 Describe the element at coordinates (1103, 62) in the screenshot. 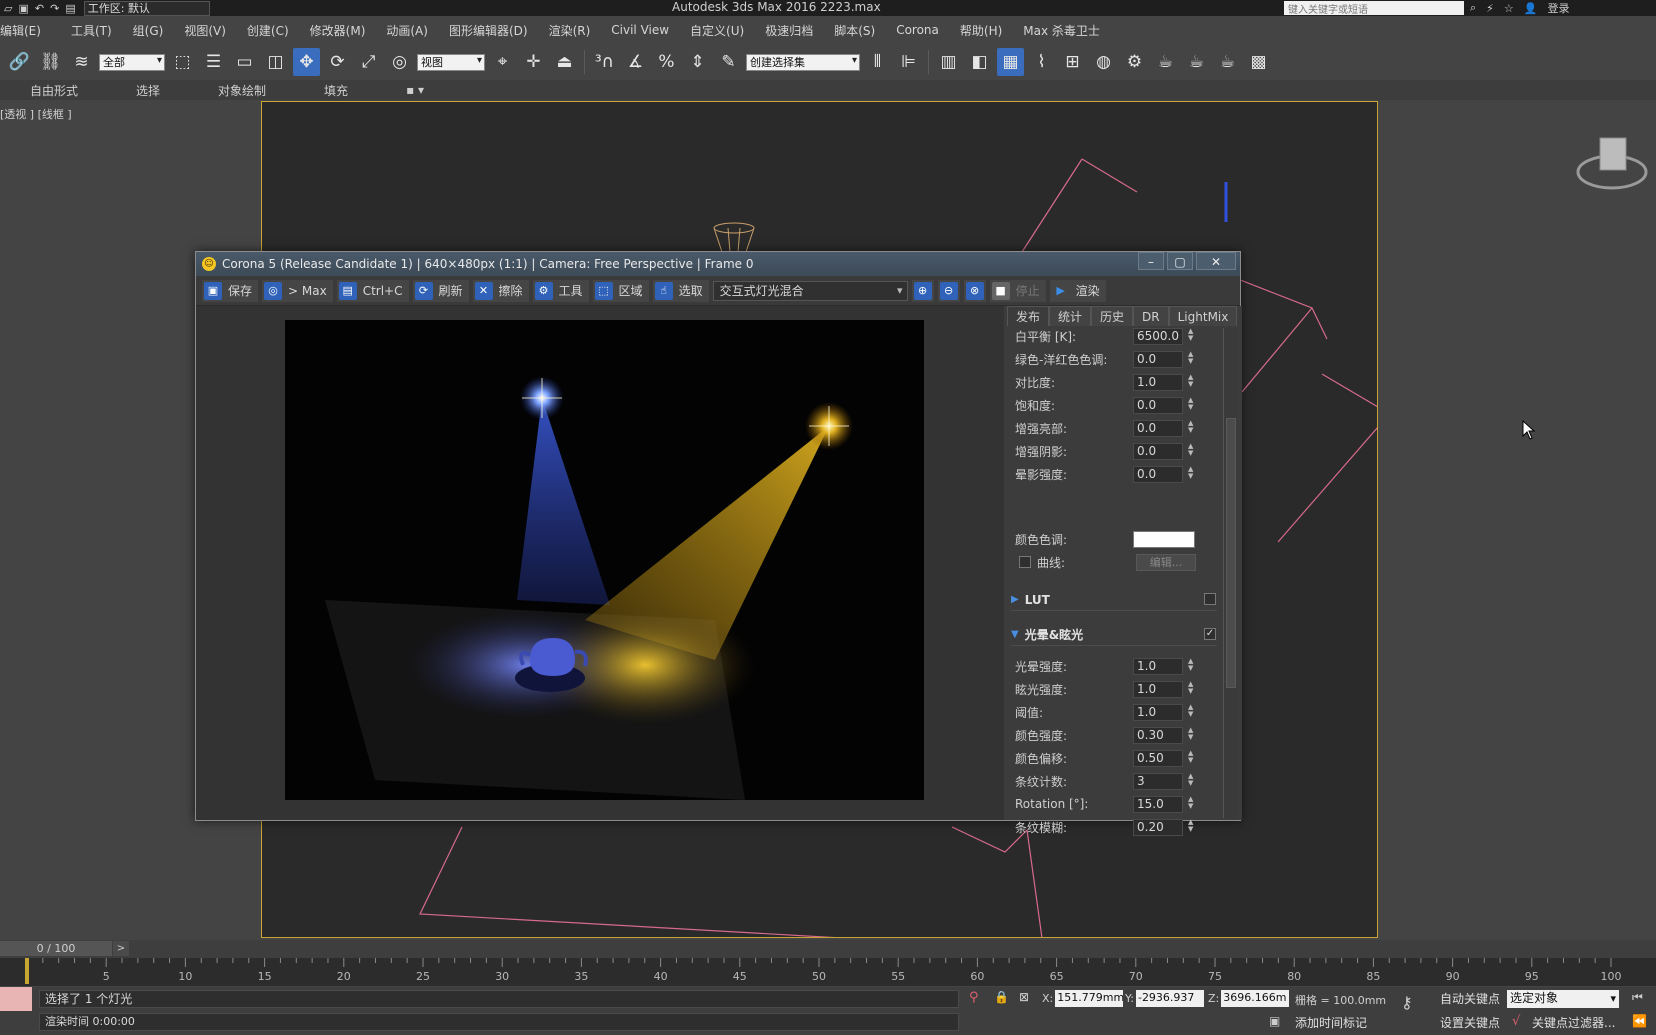

I see `material-editor-icon: ◍` at that location.